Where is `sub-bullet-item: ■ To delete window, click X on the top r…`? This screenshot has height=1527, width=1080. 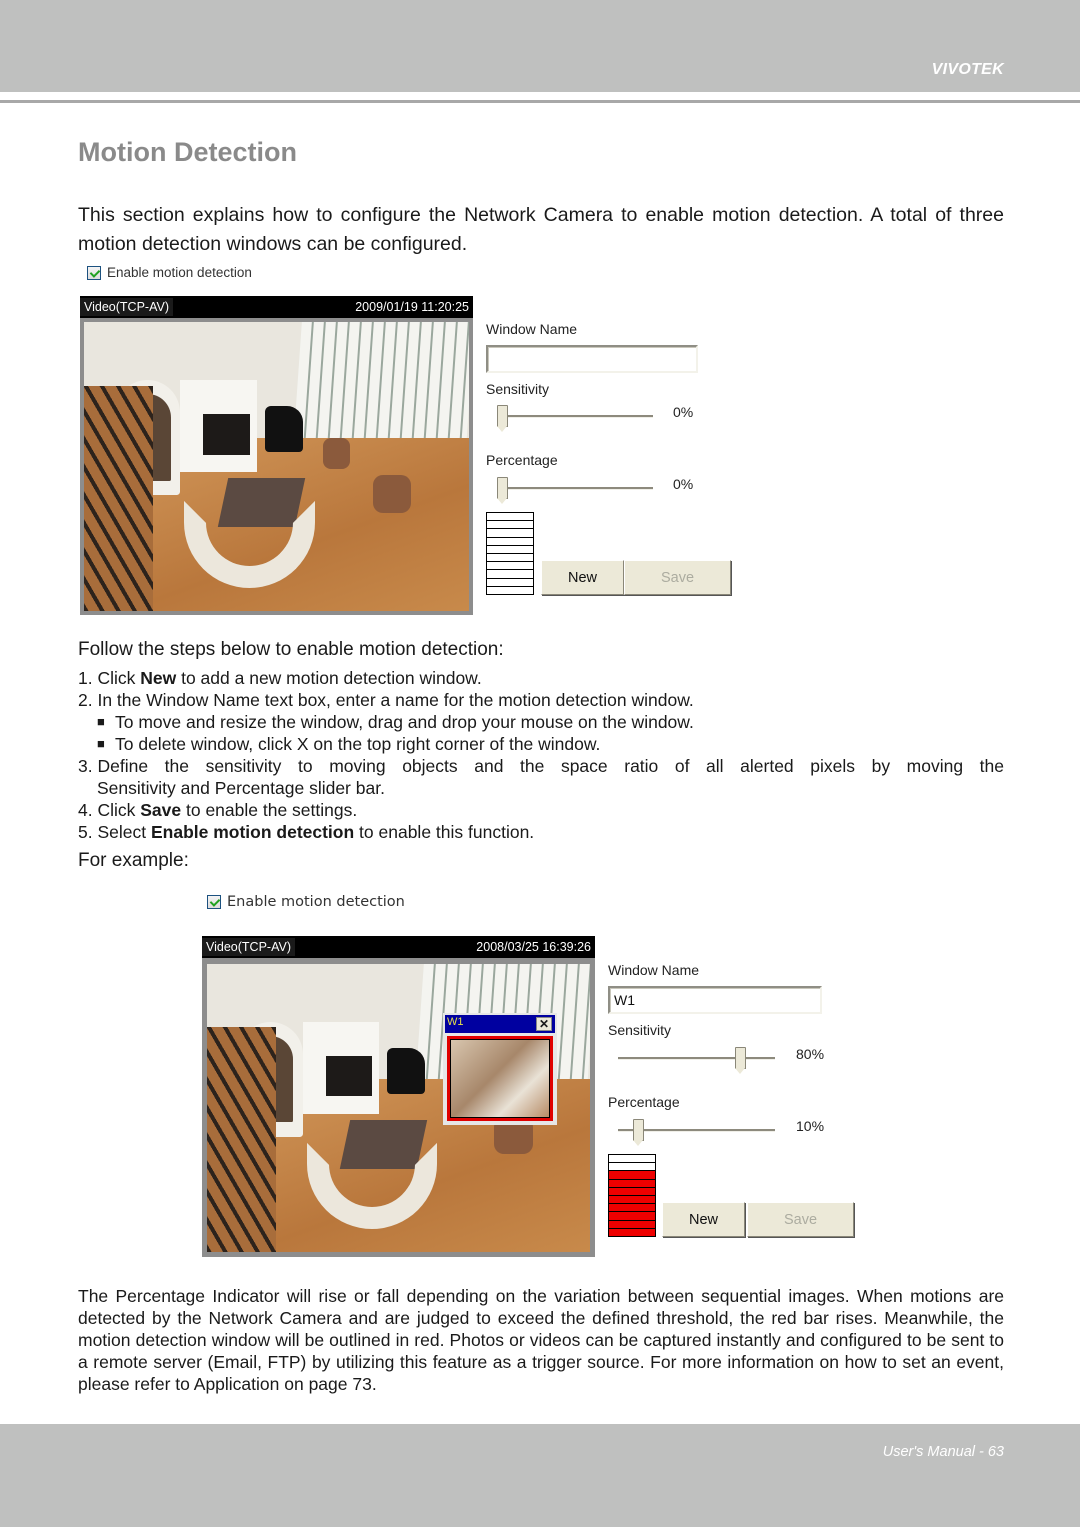
sub-bullet-item: ■ To delete window, click X on the top r… is located at coordinates (541, 744).